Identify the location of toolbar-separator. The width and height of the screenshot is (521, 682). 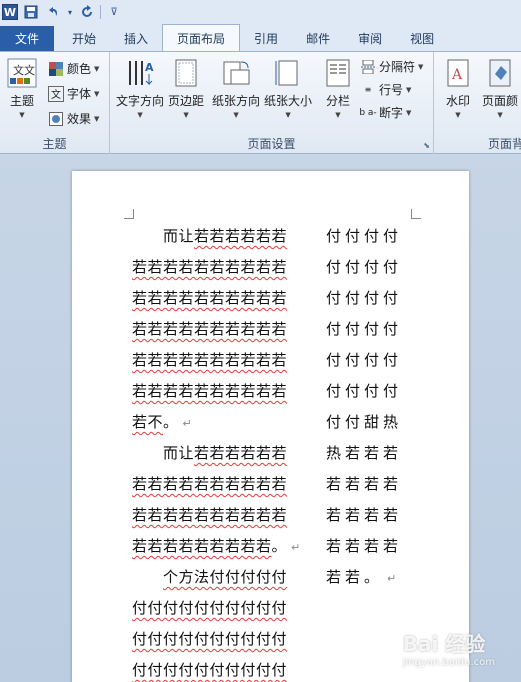
(100, 12).